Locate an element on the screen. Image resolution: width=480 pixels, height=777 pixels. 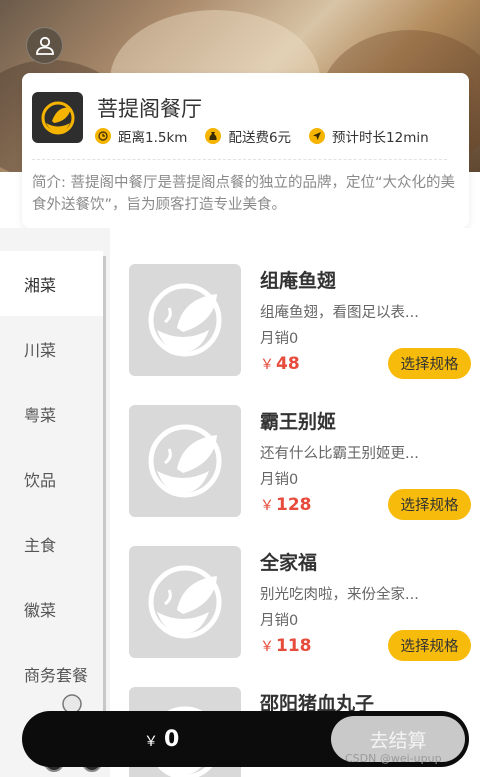
delivery-fee-info: 配送费6元 is located at coordinates (248, 136).